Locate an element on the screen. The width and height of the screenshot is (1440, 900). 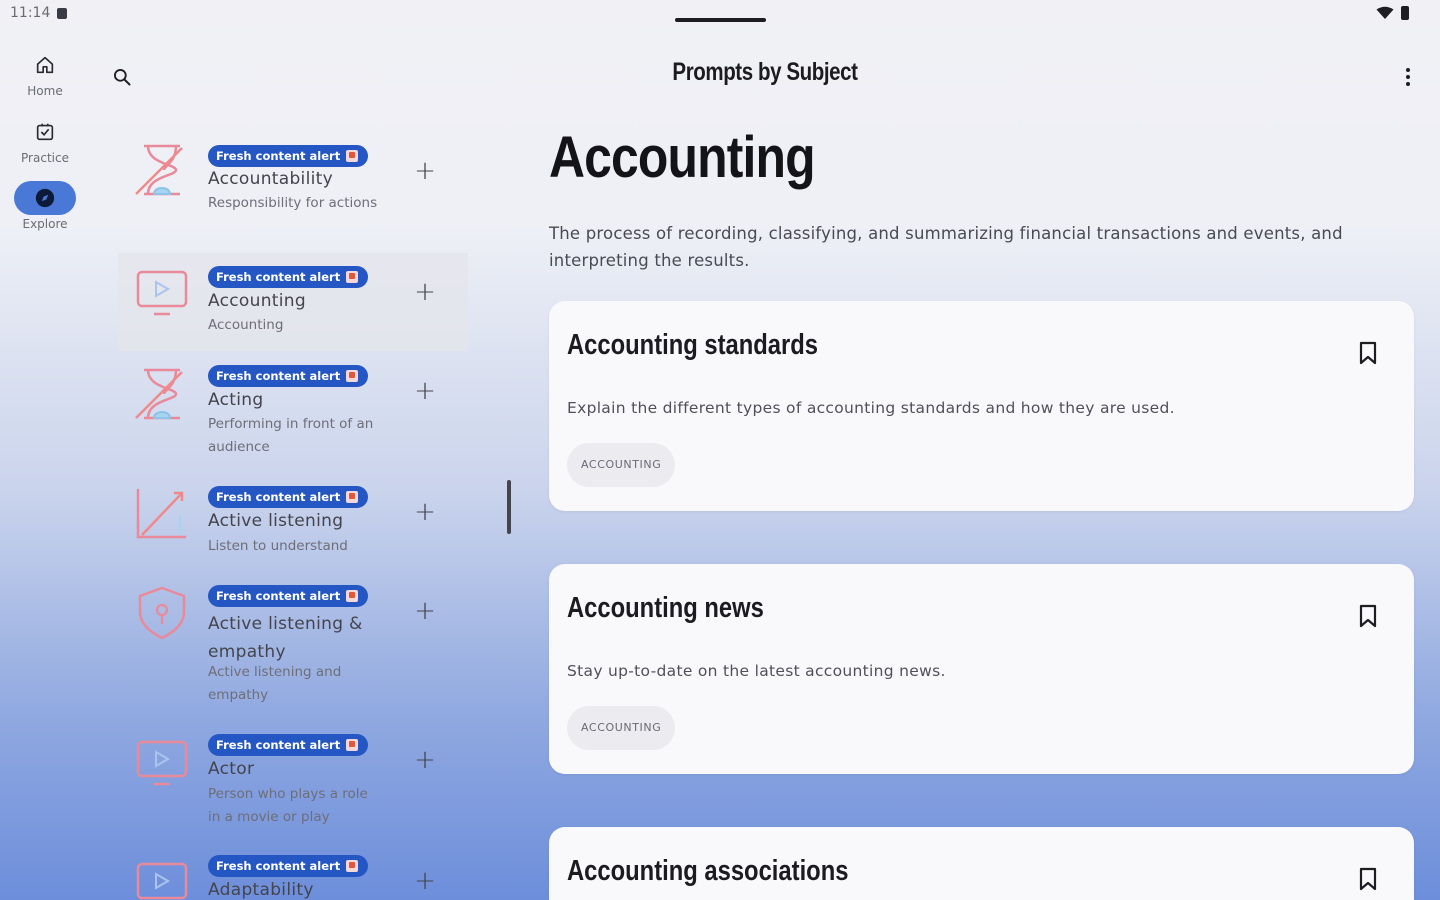
list-item-title: Actor is located at coordinates (231, 769).